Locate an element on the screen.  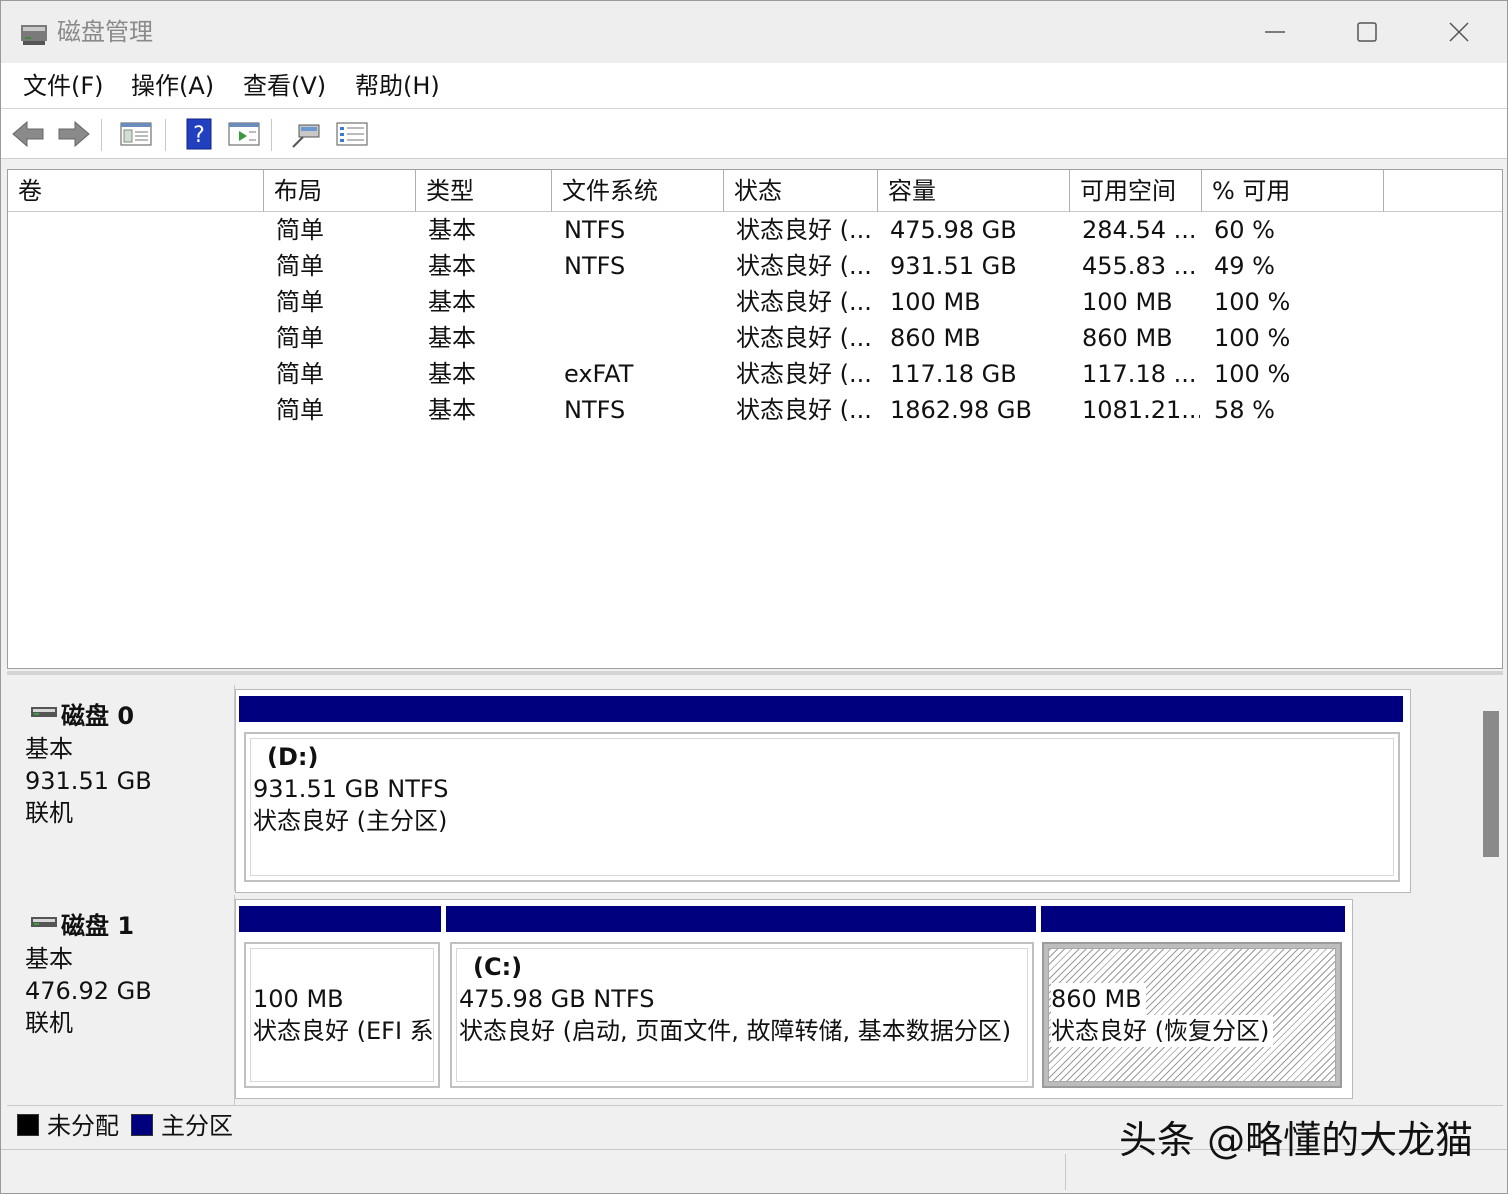
scrollbar-thumb is located at coordinates (1491, 784).